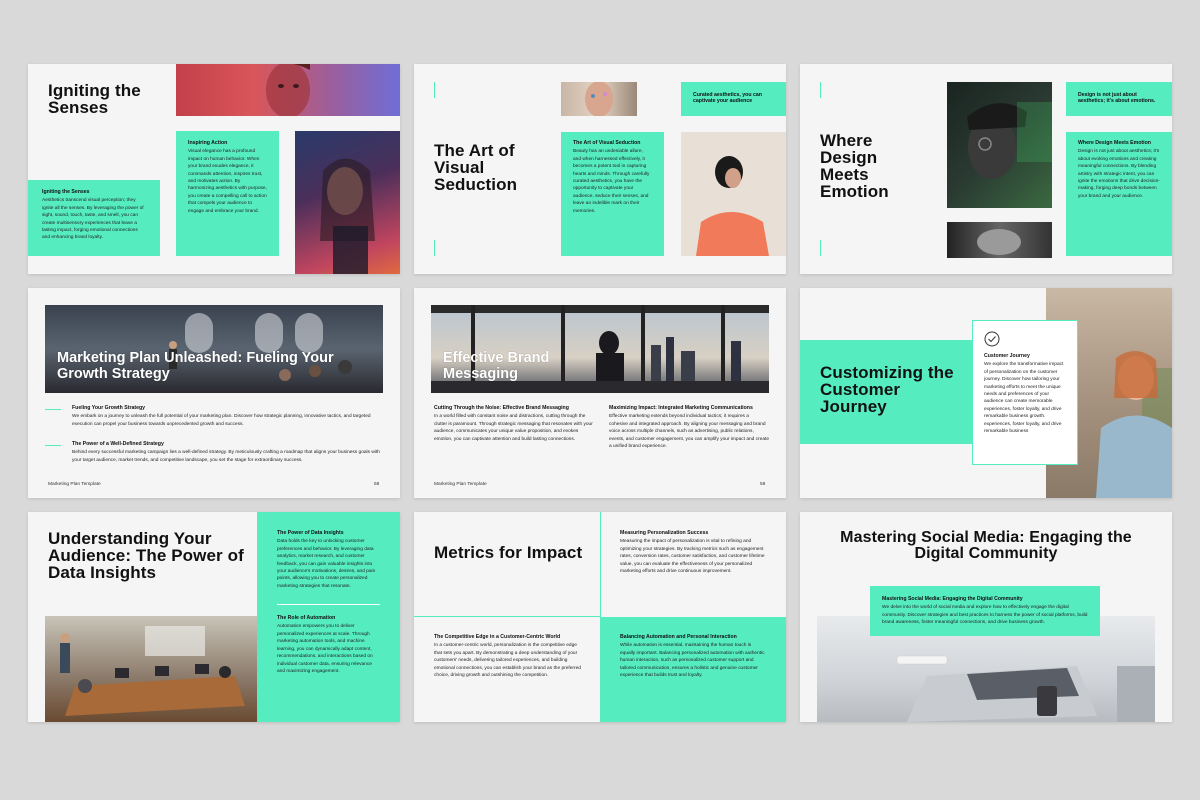 This screenshot has height=800, width=1200. I want to click on box-heading: Inspiring Action, so click(208, 143).